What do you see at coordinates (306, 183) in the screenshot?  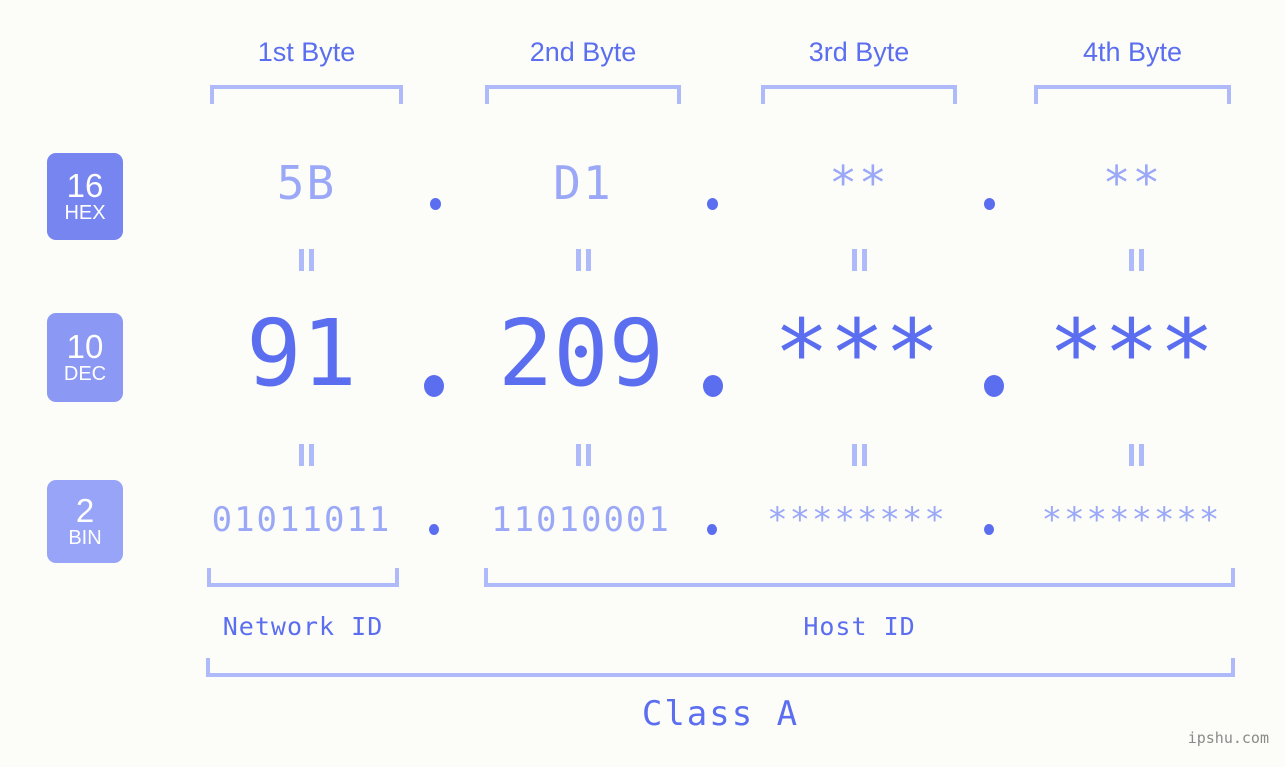 I see `hex-byte-1-value: 5B` at bounding box center [306, 183].